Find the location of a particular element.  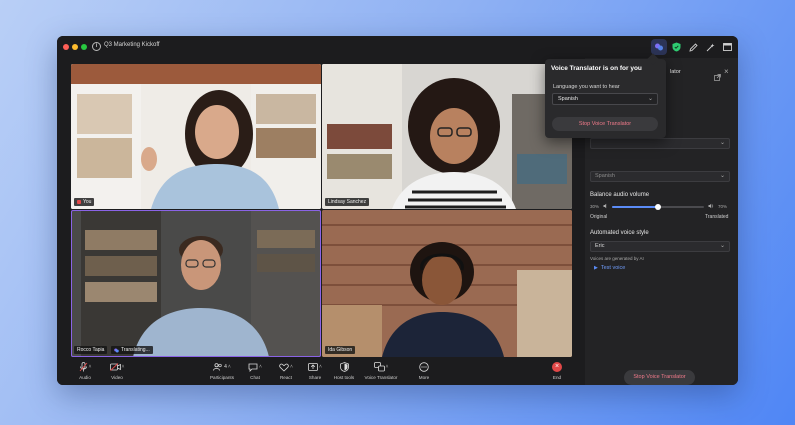

window-layout-icon is located at coordinates (727, 47).